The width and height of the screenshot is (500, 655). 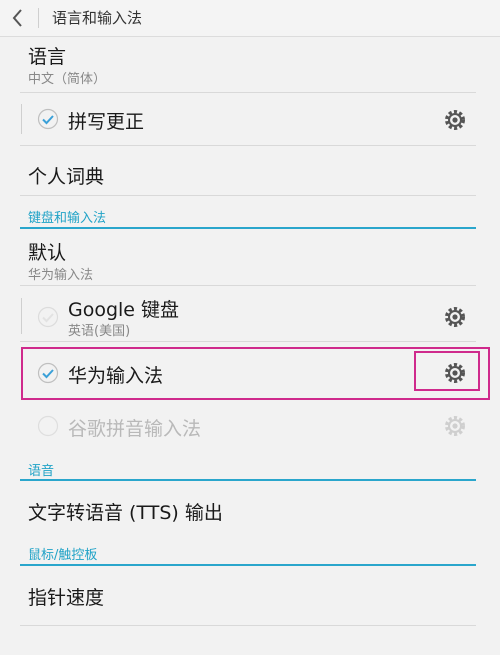 What do you see at coordinates (67, 79) in the screenshot?
I see `language-value: 中文（简体）` at bounding box center [67, 79].